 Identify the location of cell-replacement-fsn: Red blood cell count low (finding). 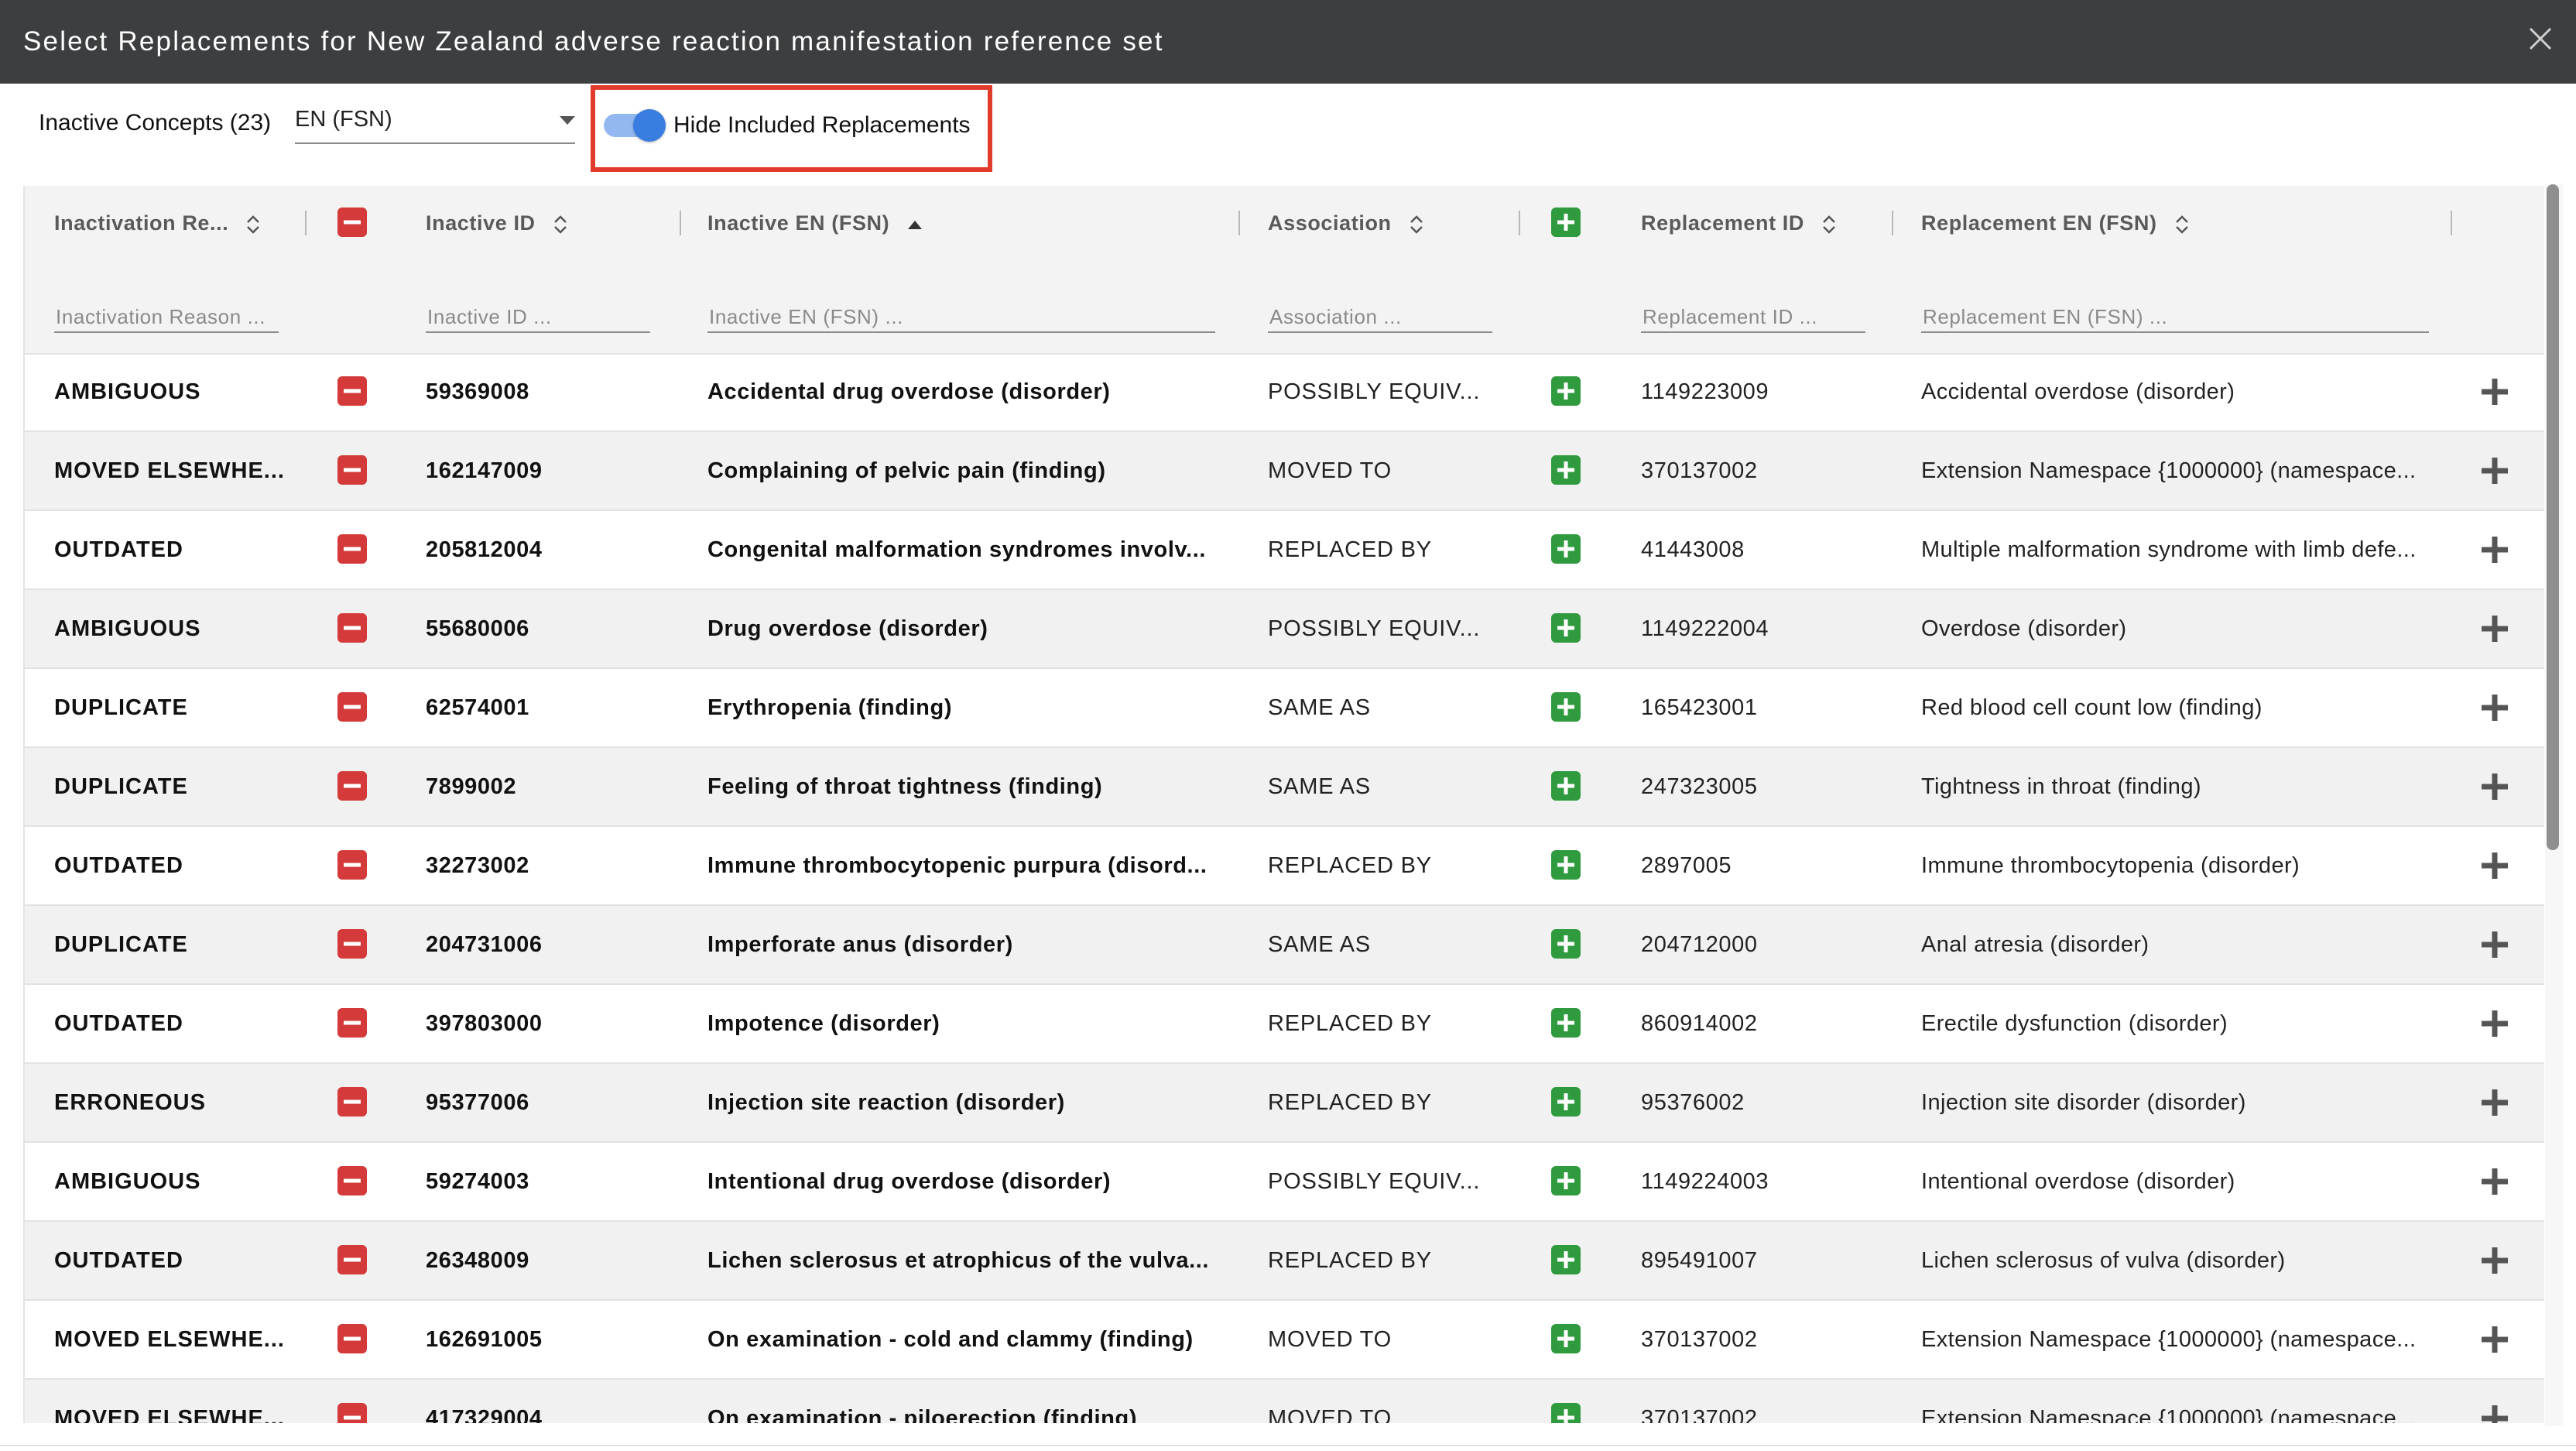
(2092, 708).